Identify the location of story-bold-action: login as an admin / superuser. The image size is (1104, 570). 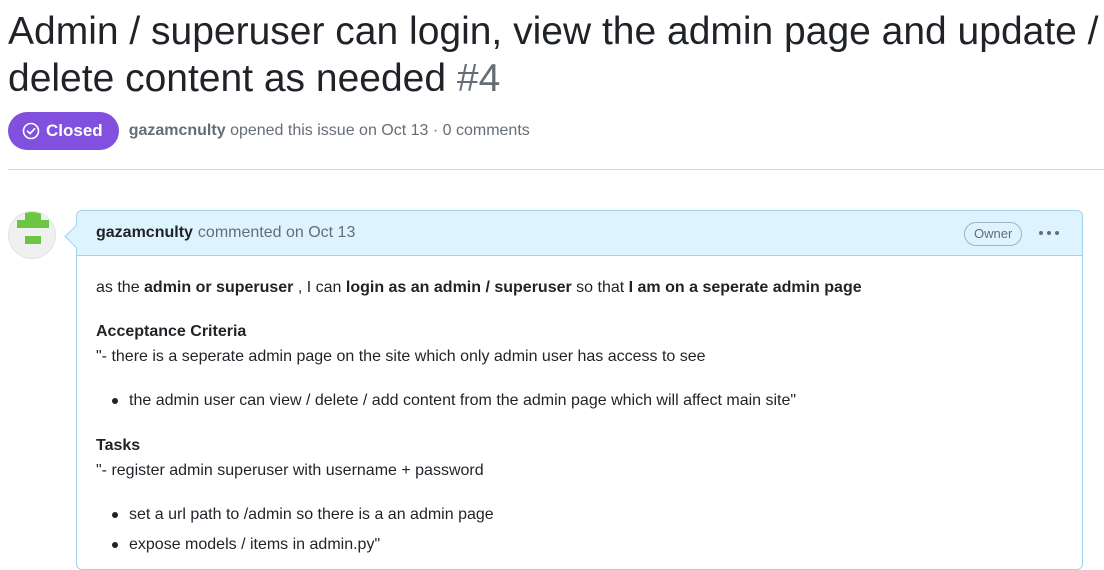
(458, 287).